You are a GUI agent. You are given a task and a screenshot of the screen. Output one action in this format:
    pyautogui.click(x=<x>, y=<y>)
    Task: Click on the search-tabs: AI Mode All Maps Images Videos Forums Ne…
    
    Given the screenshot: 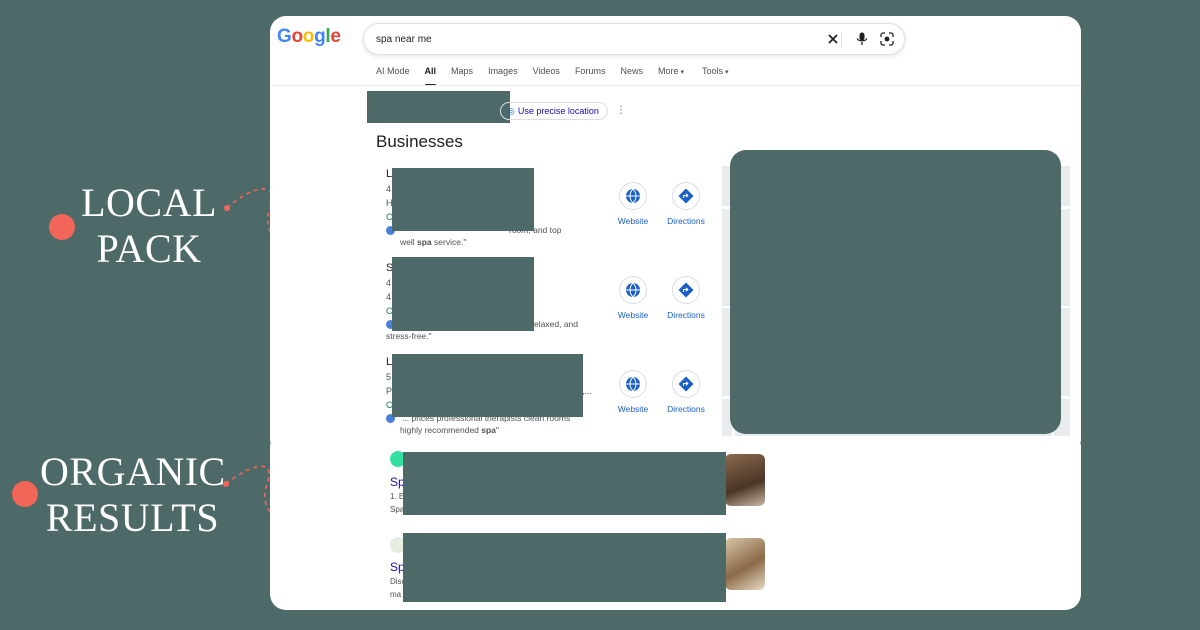 What is the action you would take?
    pyautogui.click(x=560, y=76)
    